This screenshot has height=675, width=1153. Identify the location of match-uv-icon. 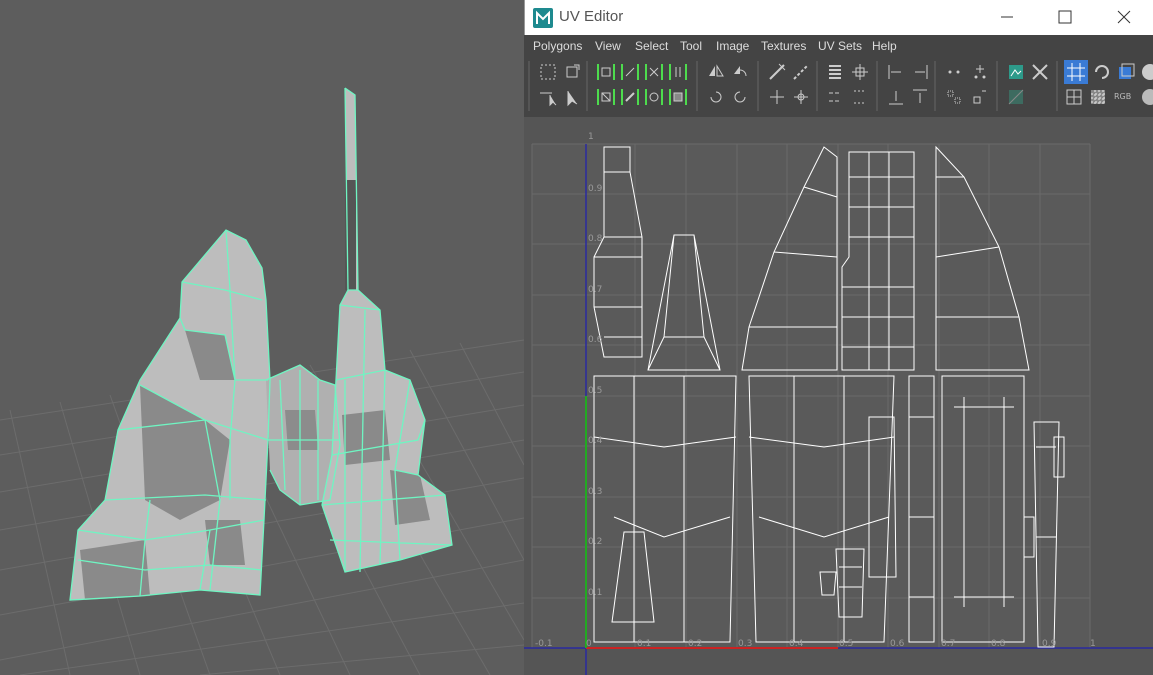
(980, 97).